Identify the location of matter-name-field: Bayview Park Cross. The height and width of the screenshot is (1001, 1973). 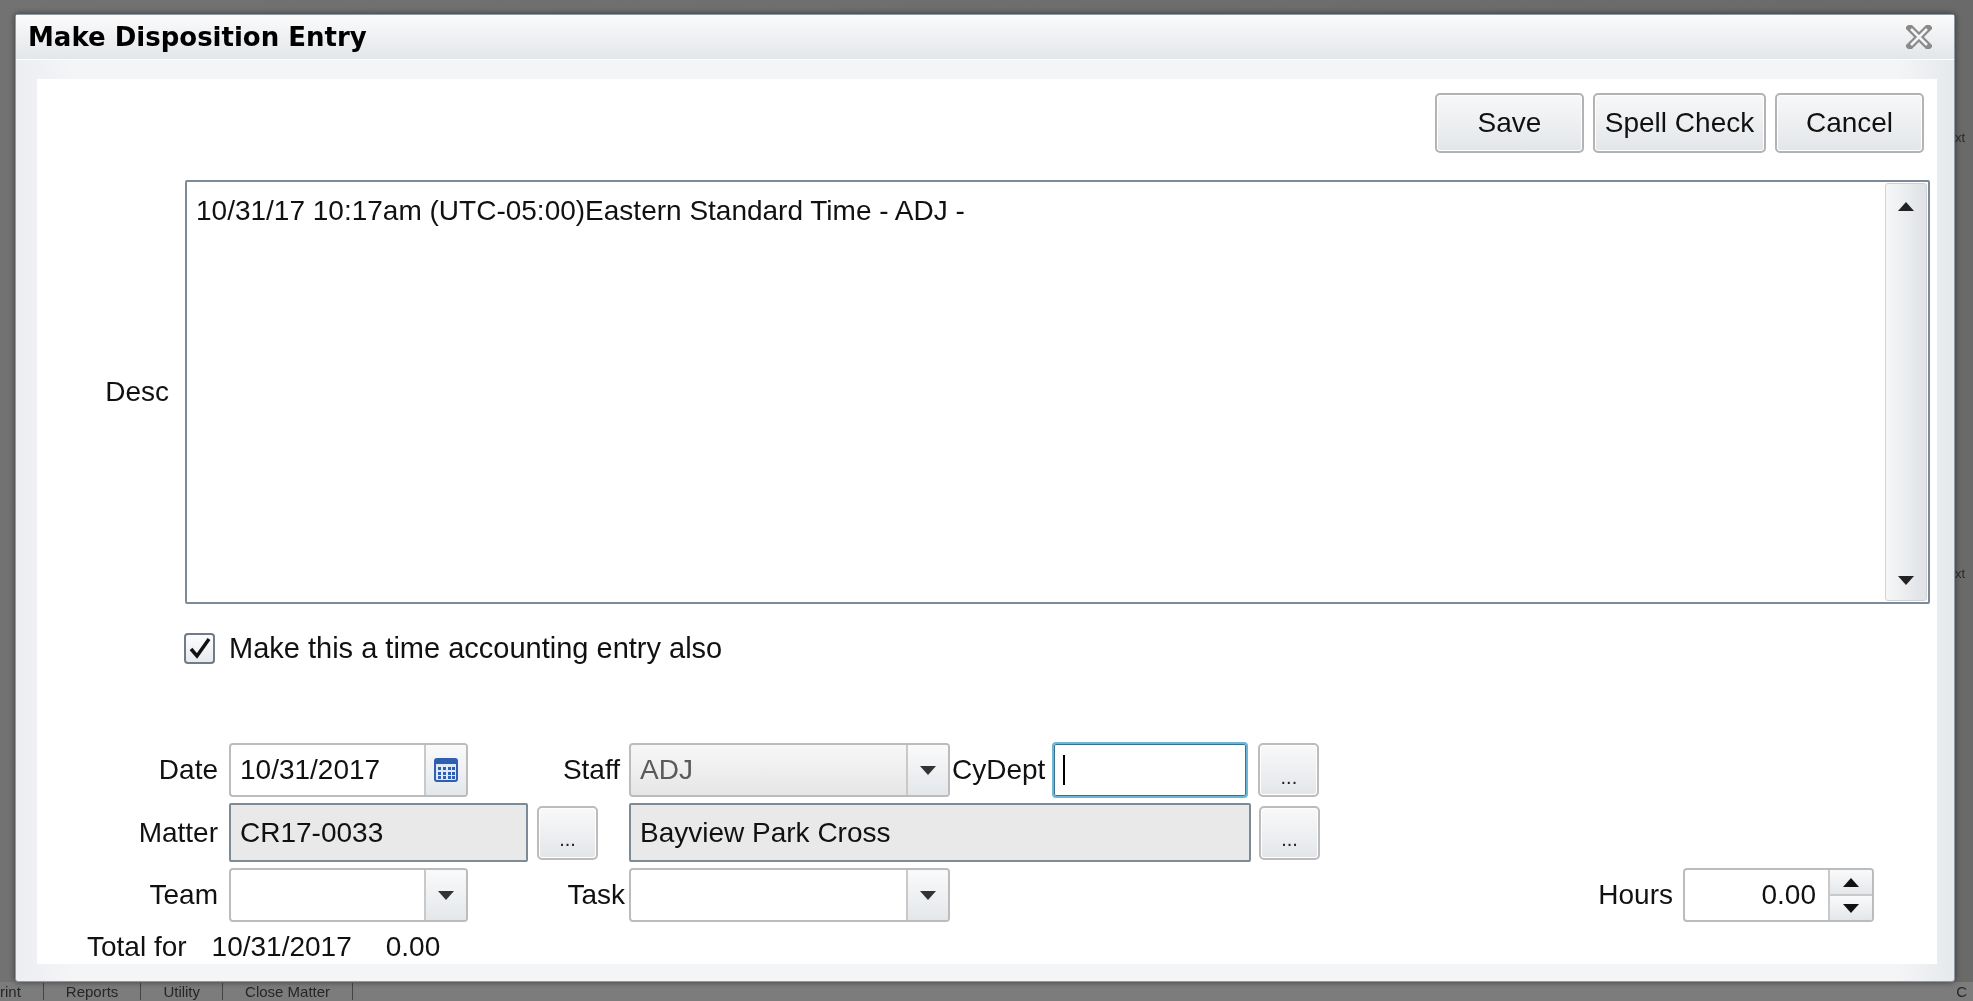
(940, 832).